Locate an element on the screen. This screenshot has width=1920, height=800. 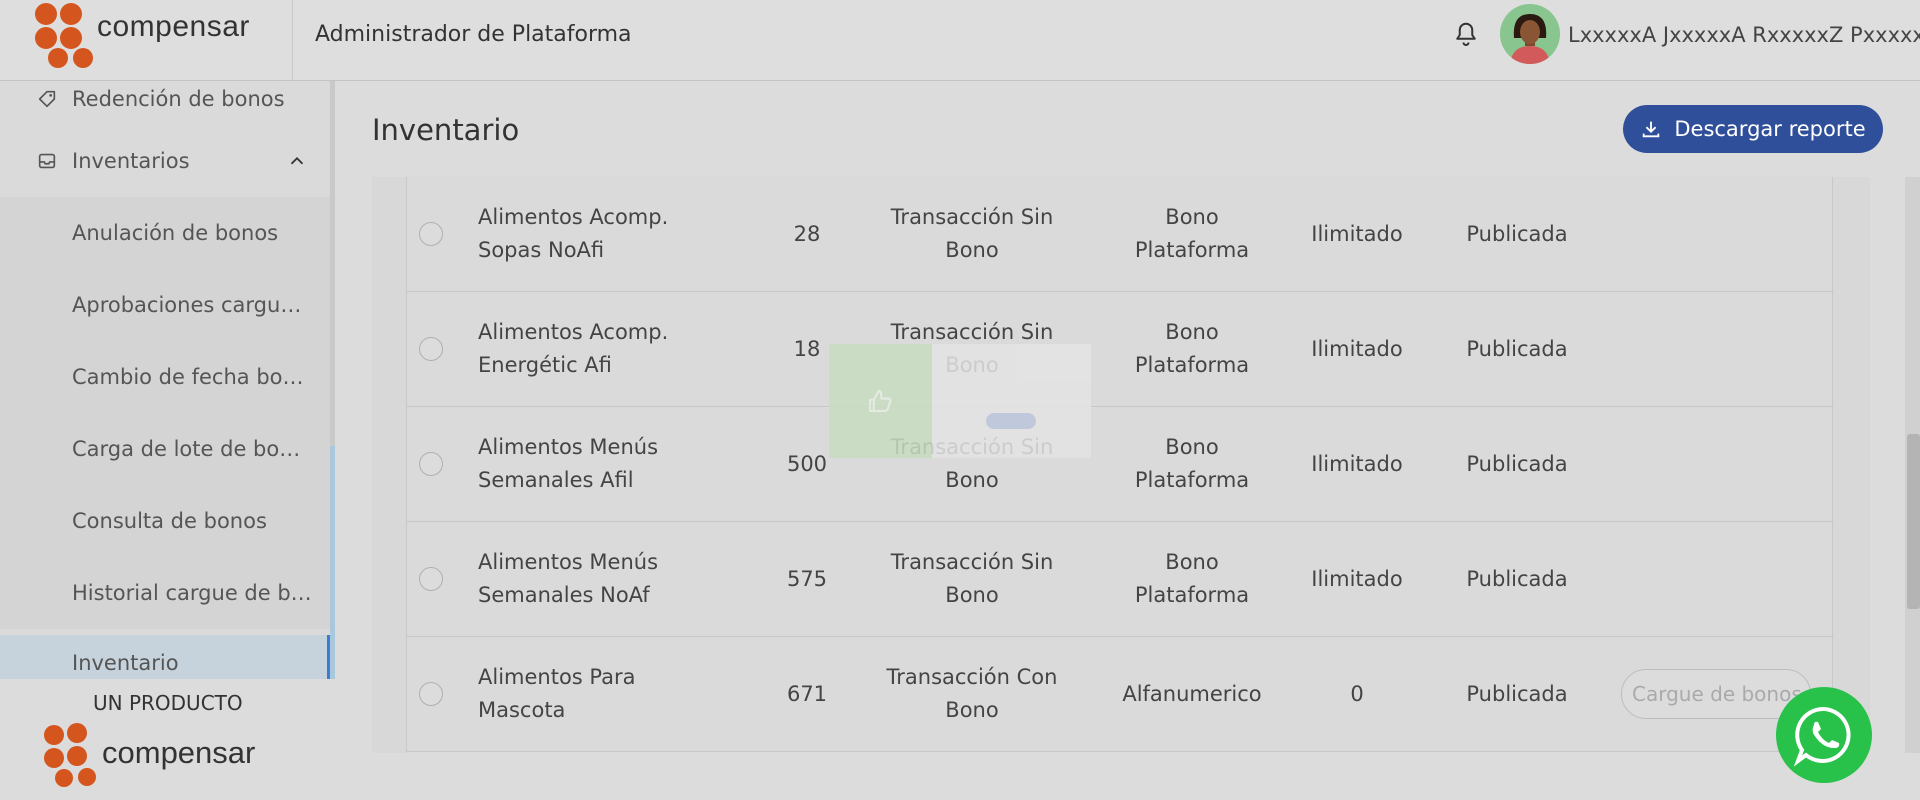
sidebar-item-label: Consulta de bonos is located at coordinates (169, 521).